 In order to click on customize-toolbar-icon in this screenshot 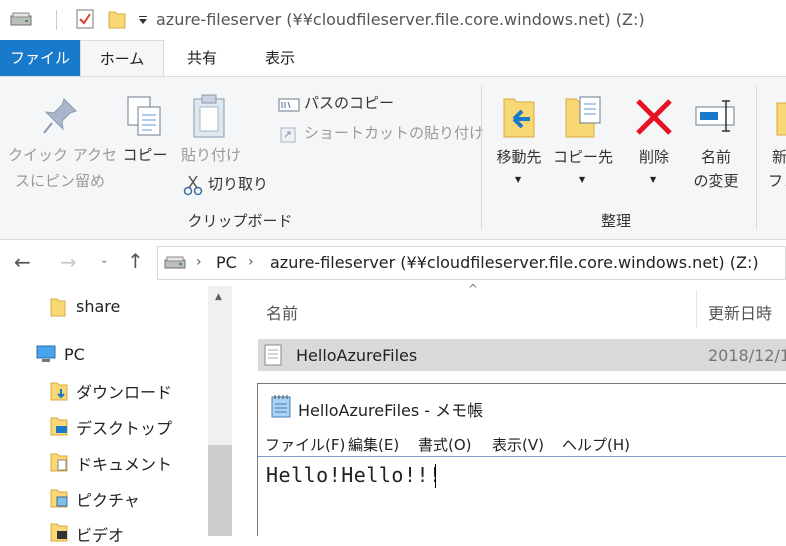, I will do `click(143, 20)`.